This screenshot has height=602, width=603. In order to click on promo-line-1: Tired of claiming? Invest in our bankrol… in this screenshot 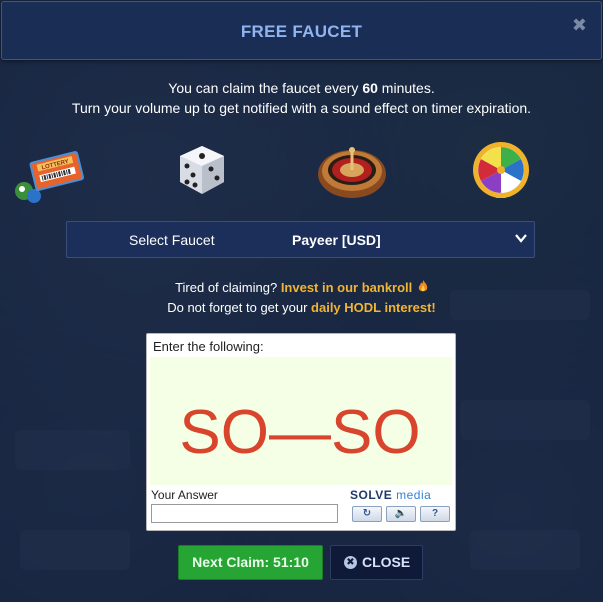, I will do `click(301, 288)`.